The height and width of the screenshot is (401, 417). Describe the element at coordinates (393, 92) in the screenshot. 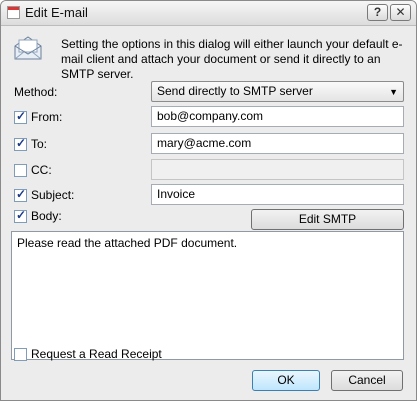

I see `dropdown-arrow-icon: ▼` at that location.